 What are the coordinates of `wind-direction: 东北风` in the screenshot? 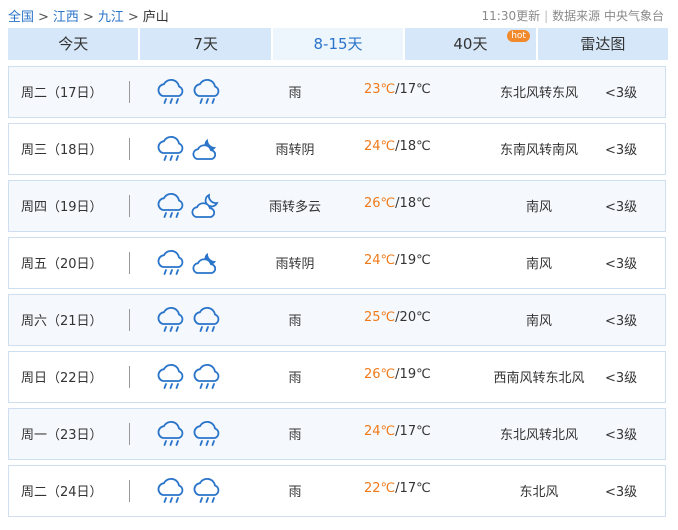 It's located at (539, 492).